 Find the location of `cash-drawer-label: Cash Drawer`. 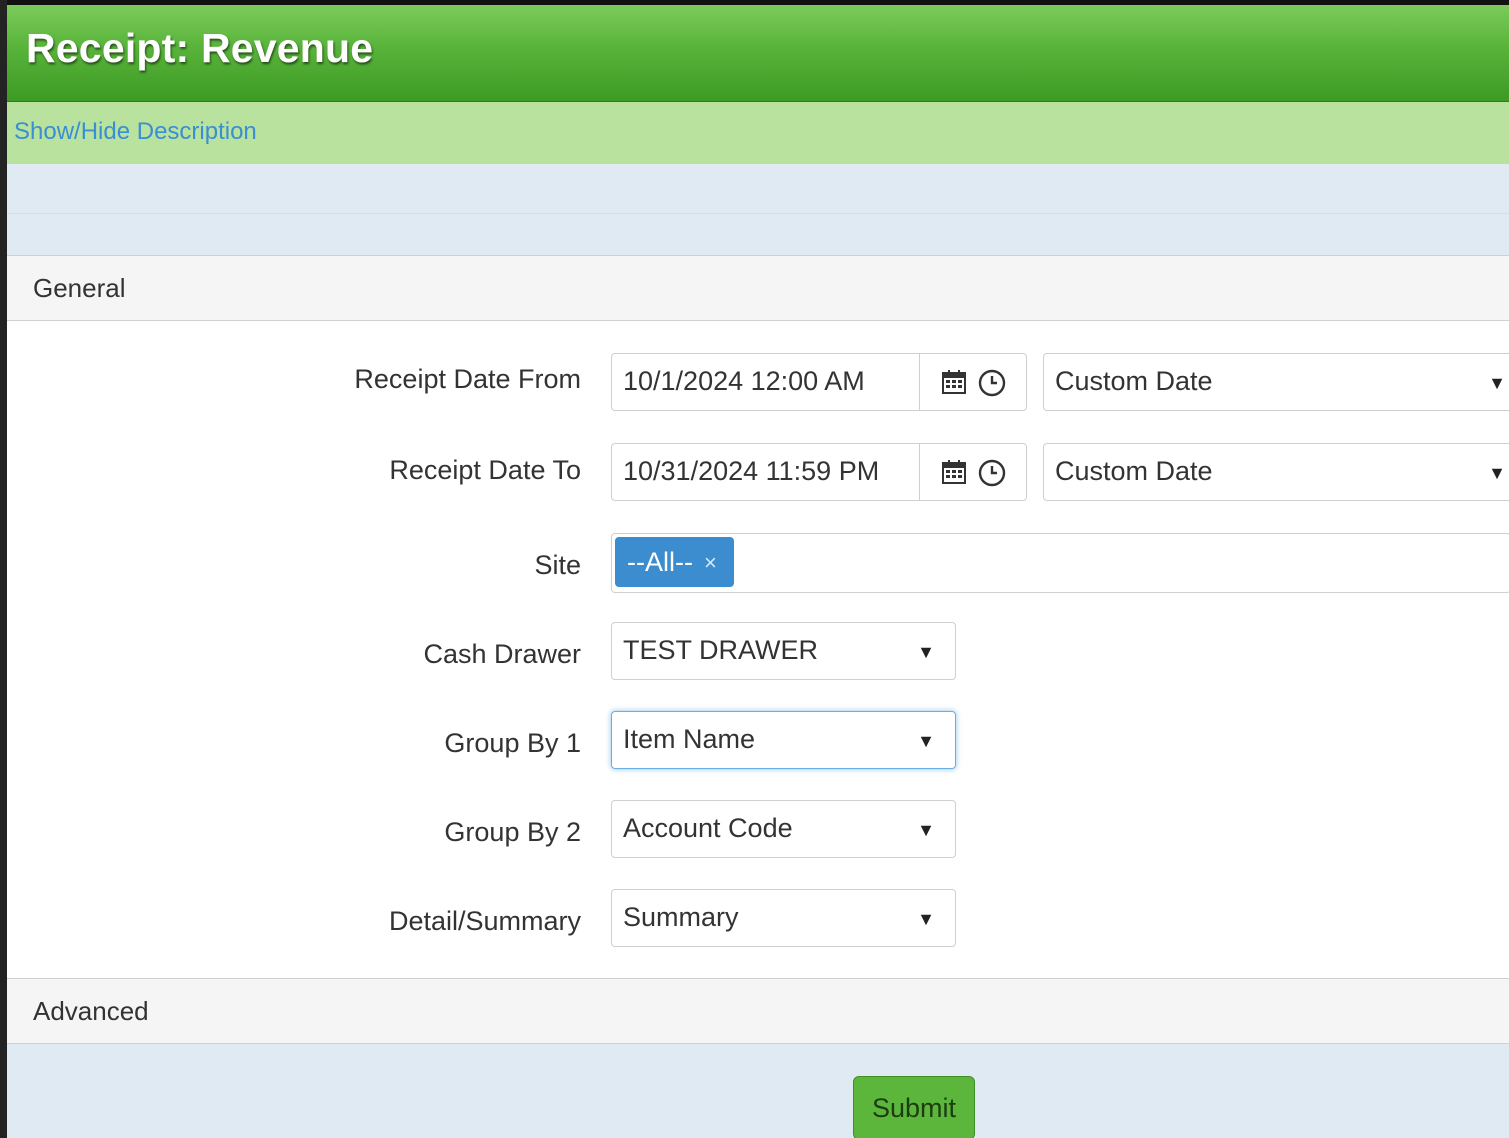

cash-drawer-label: Cash Drawer is located at coordinates (502, 654).